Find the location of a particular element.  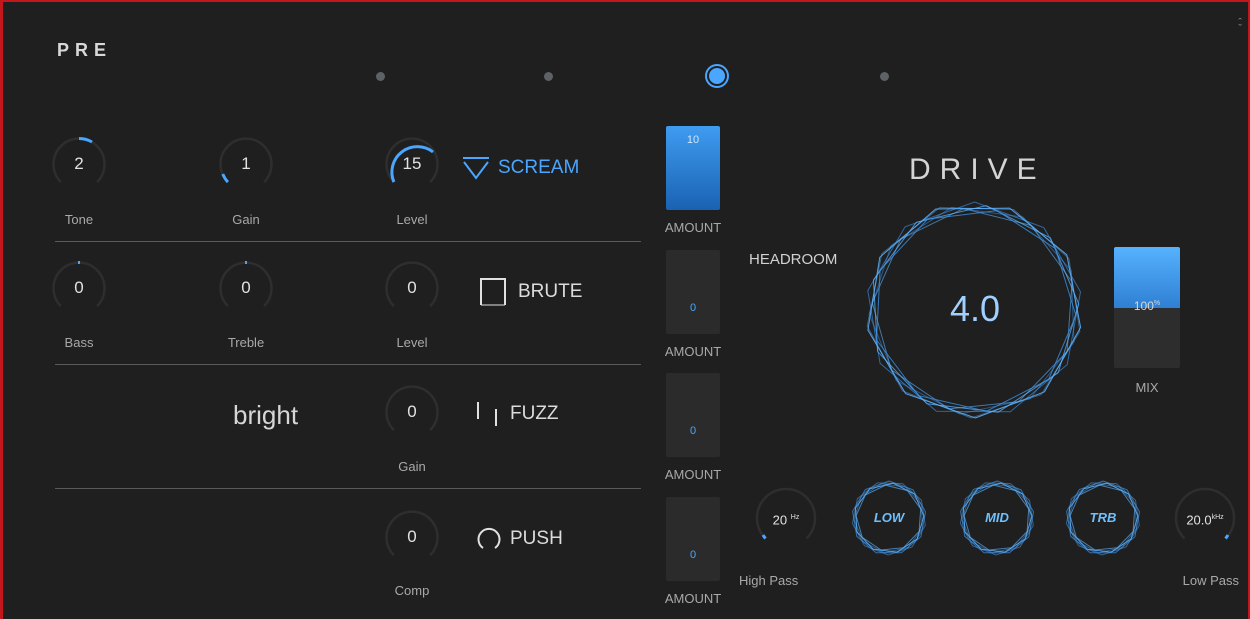

mid-band-label: MID is located at coordinates (997, 517).